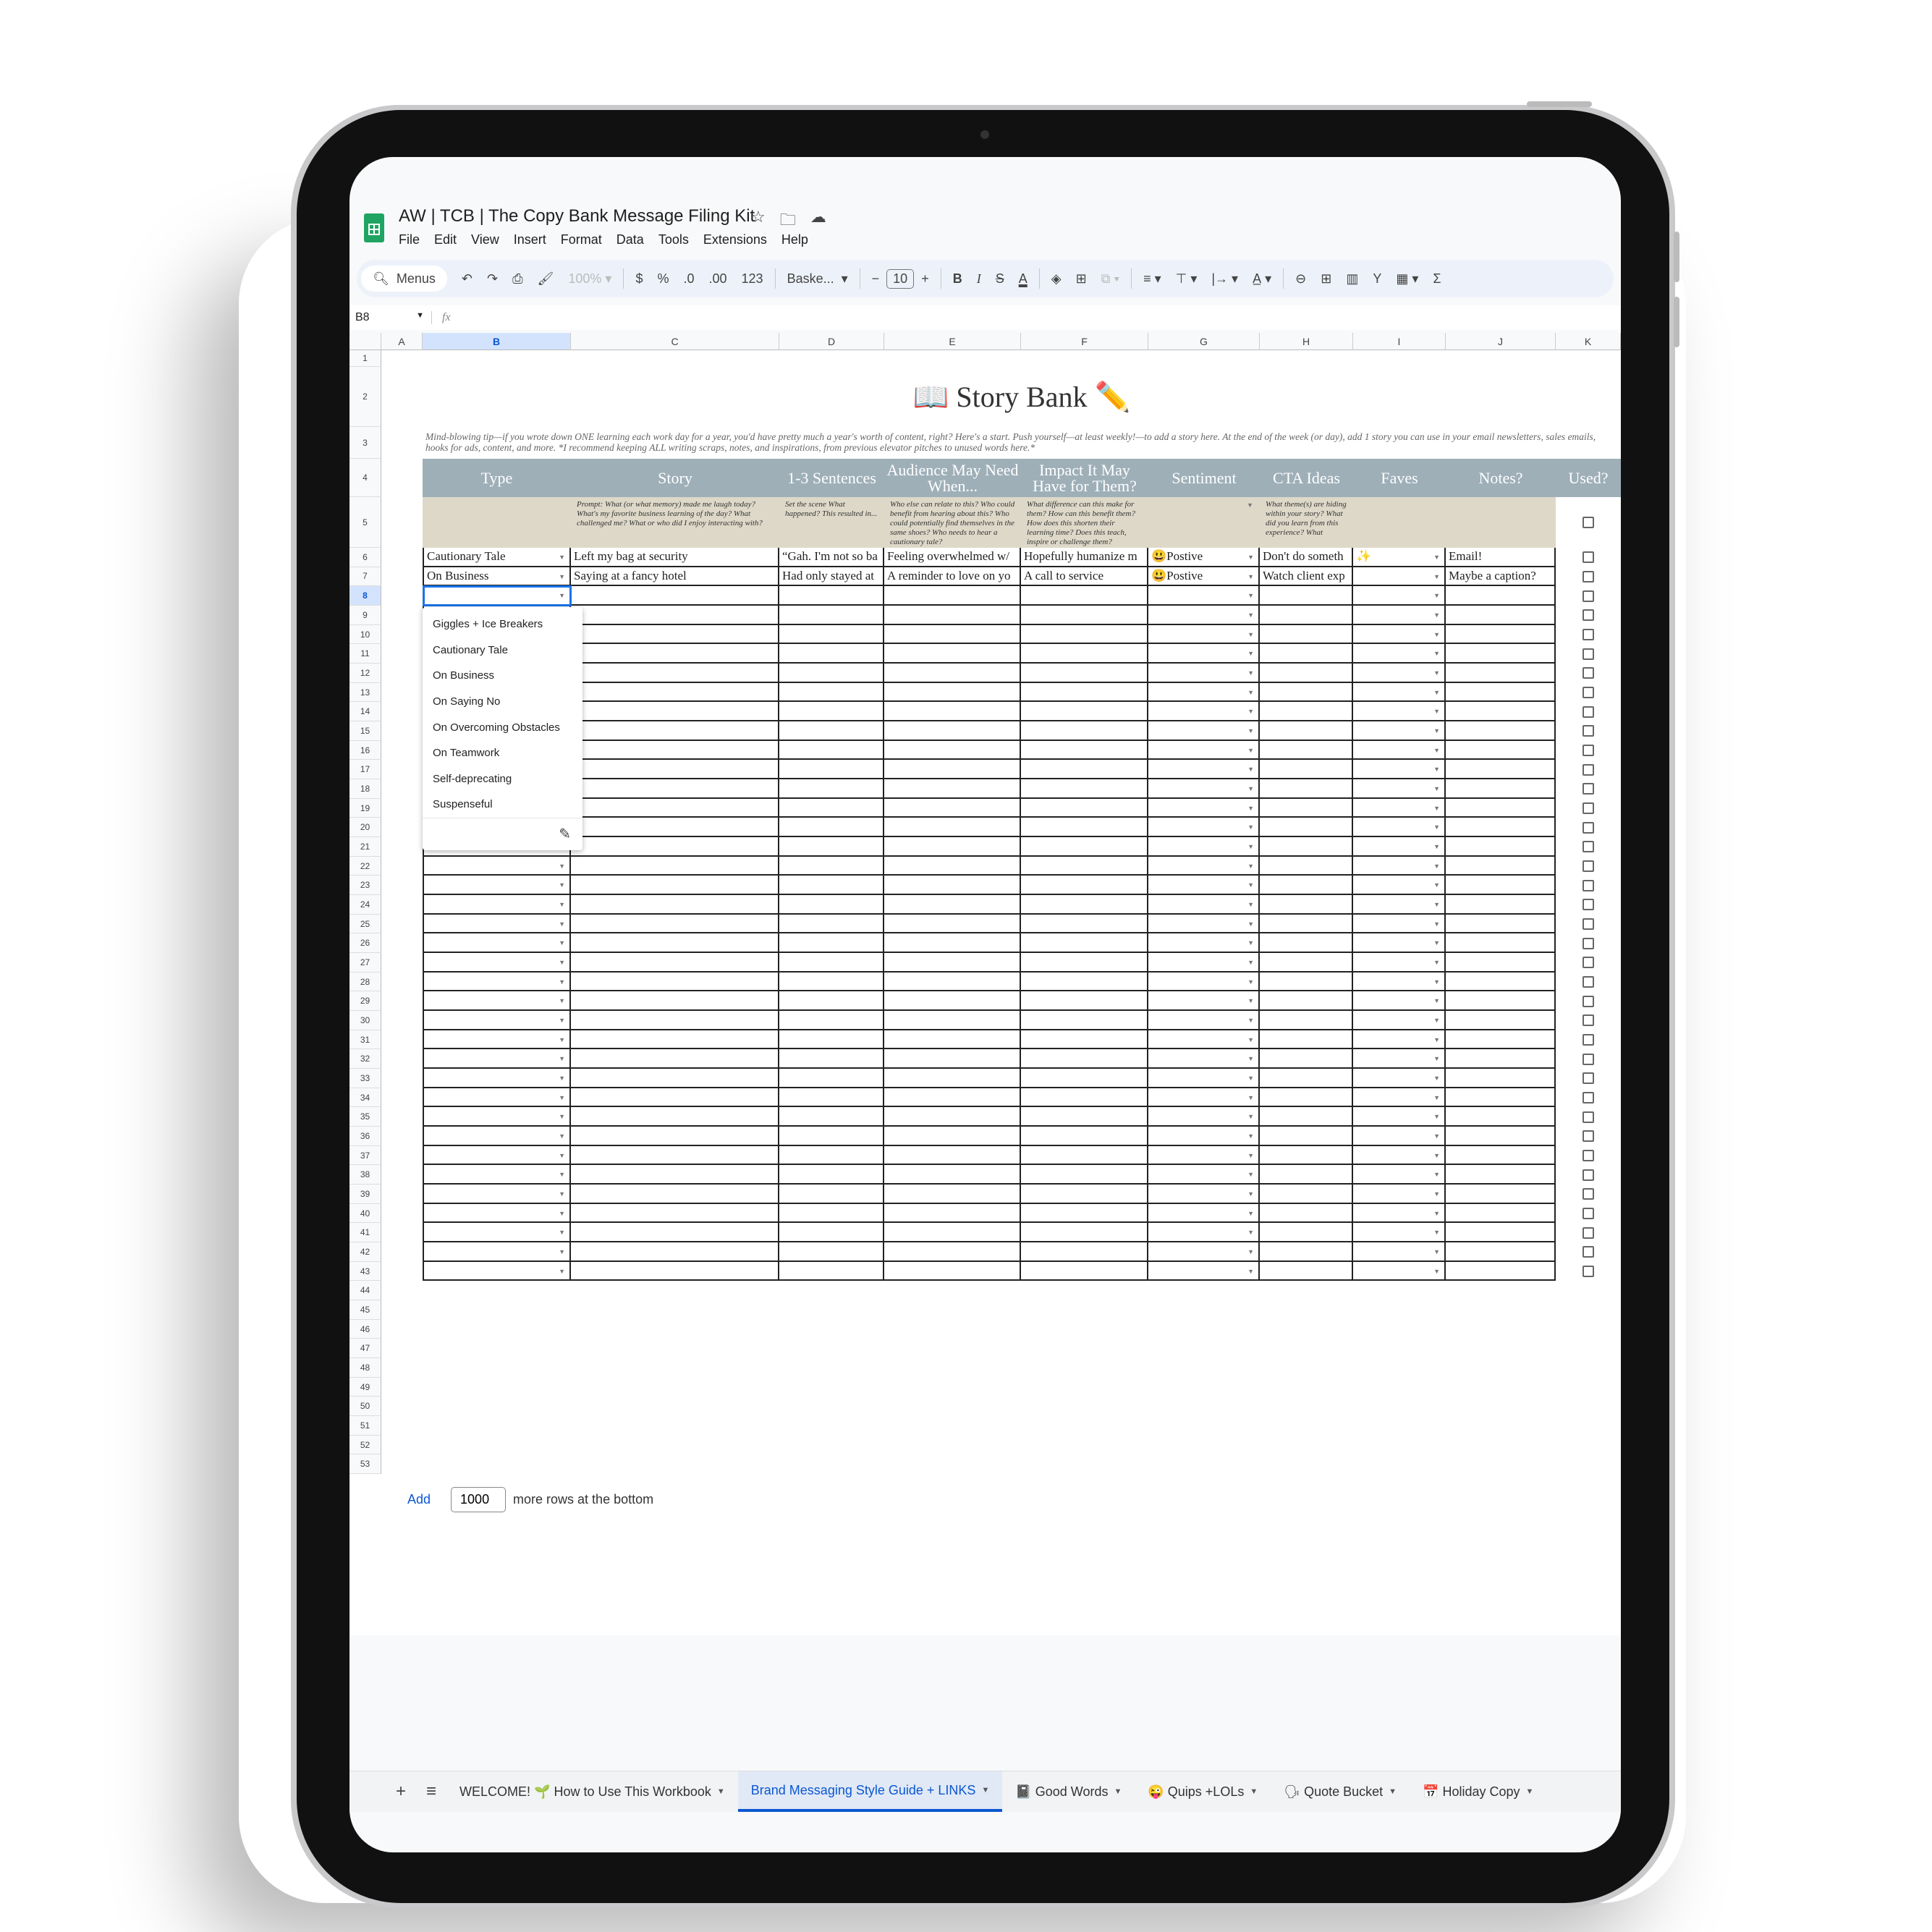  Describe the element at coordinates (565, 834) in the screenshot. I see `pencil-icon: ✎` at that location.